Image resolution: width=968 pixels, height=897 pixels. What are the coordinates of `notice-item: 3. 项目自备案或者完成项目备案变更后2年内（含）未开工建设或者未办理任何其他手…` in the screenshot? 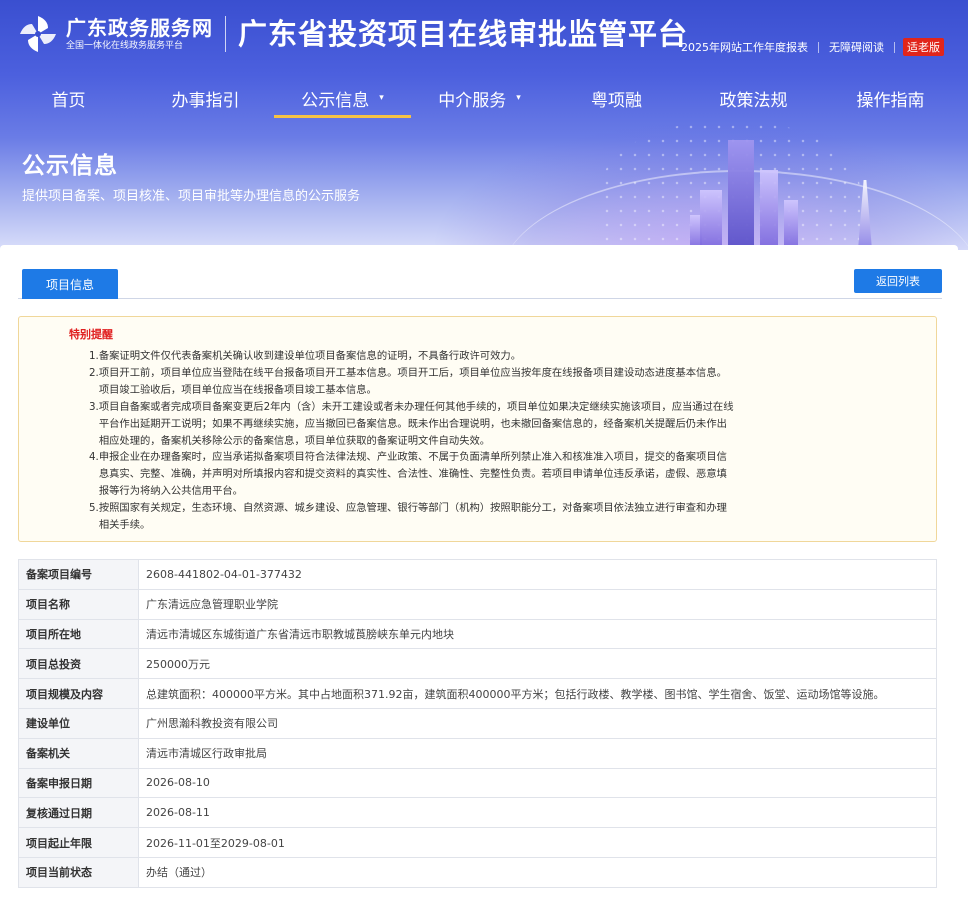 It's located at (454, 424).